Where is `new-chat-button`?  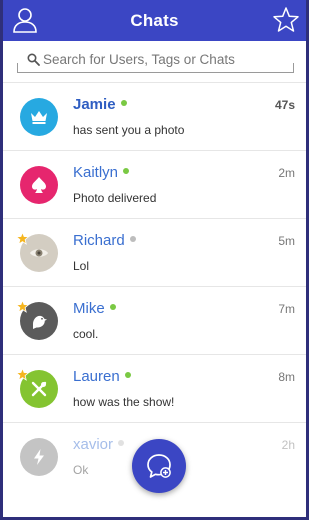 new-chat-button is located at coordinates (159, 466).